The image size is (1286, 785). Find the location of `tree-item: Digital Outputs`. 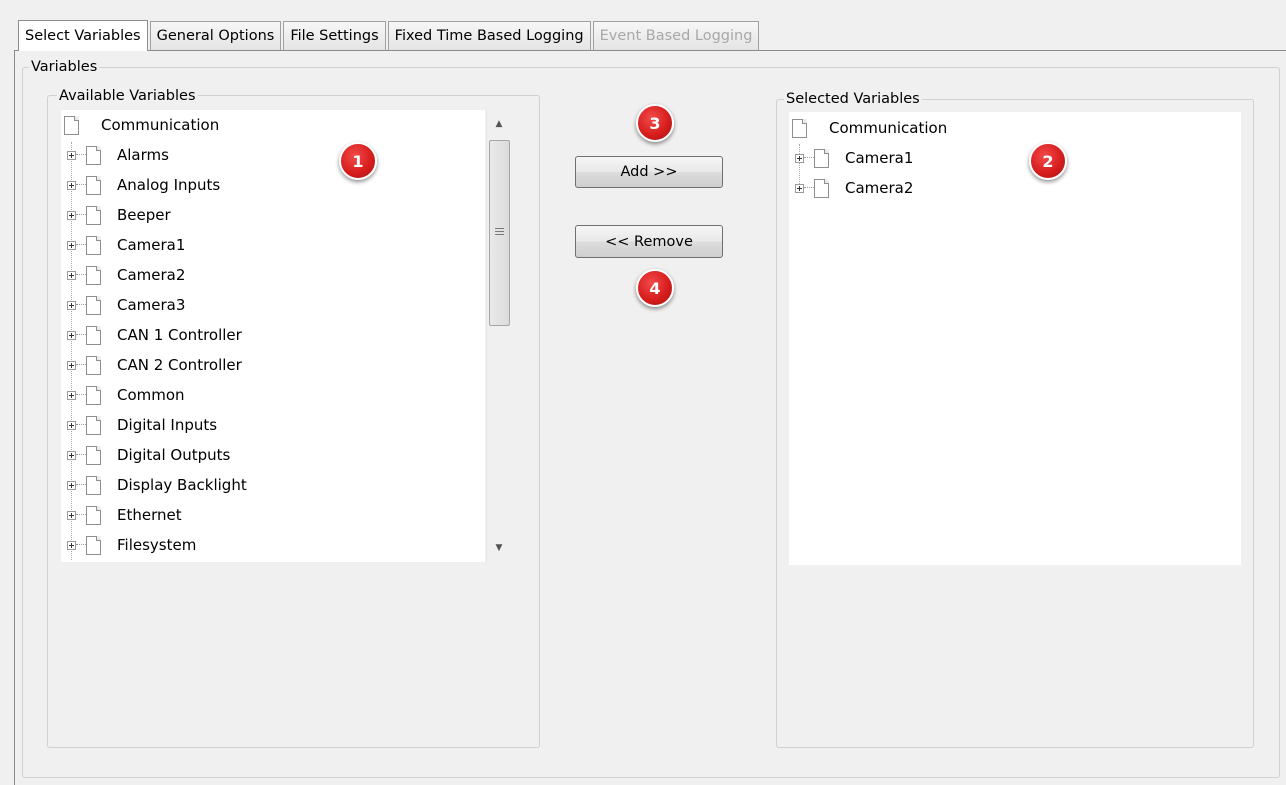

tree-item: Digital Outputs is located at coordinates (148, 455).